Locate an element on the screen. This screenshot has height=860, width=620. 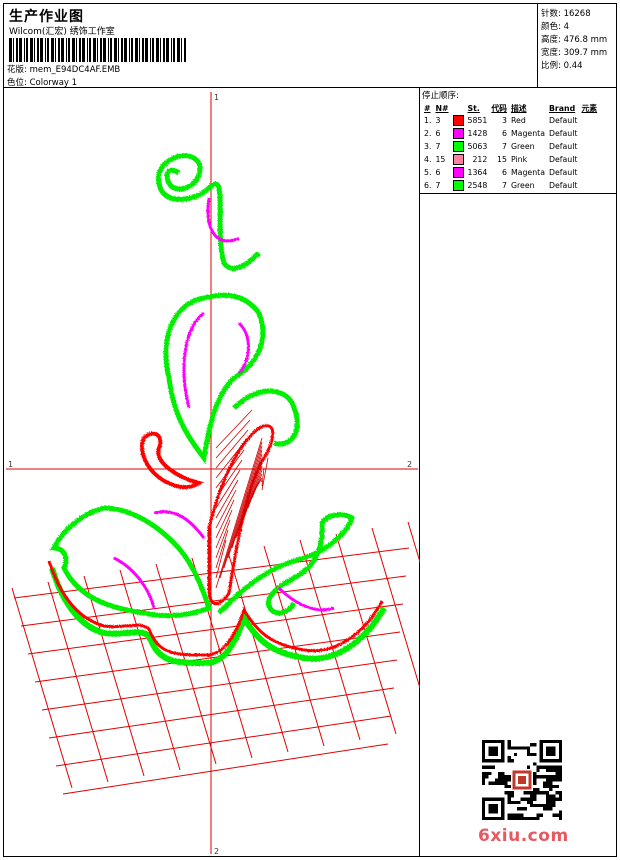
qr-code is located at coordinates (522, 780).